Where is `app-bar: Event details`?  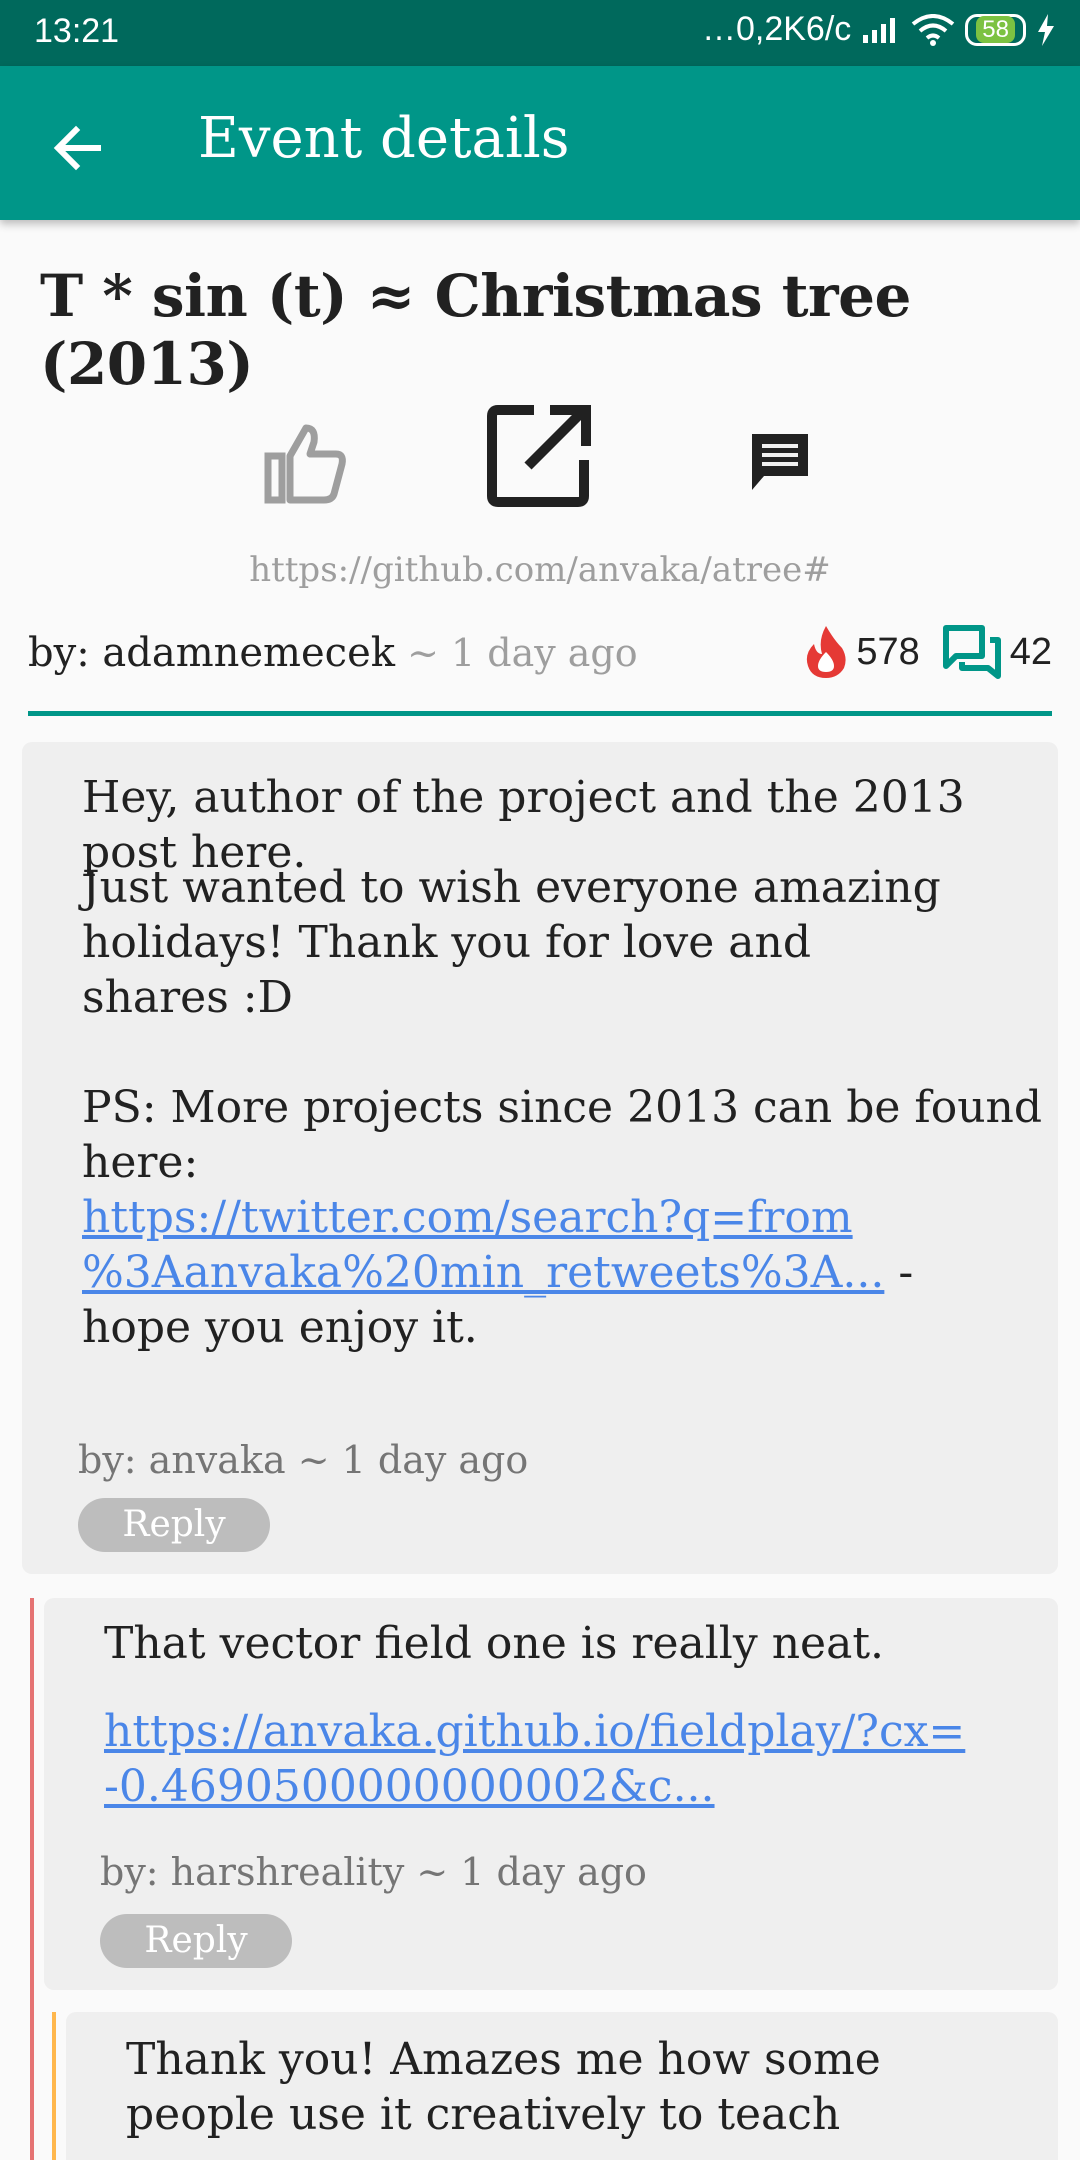 app-bar: Event details is located at coordinates (540, 143).